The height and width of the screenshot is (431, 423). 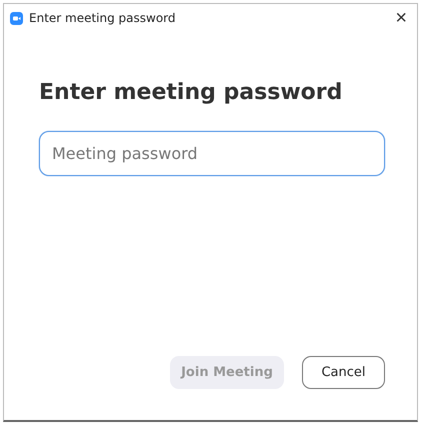 I want to click on password-field: Meeting password, so click(x=212, y=153).